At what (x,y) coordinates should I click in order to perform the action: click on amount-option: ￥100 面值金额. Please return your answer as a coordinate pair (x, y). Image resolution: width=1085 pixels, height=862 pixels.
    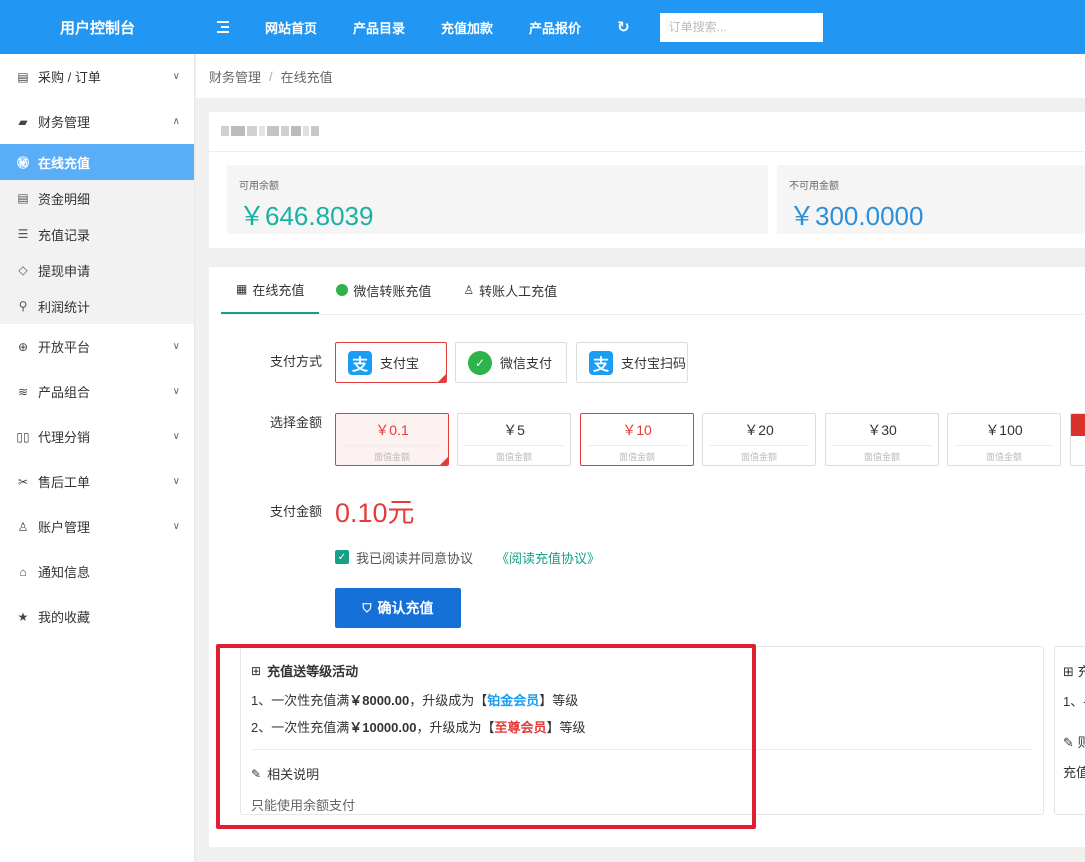
    Looking at the image, I should click on (1004, 439).